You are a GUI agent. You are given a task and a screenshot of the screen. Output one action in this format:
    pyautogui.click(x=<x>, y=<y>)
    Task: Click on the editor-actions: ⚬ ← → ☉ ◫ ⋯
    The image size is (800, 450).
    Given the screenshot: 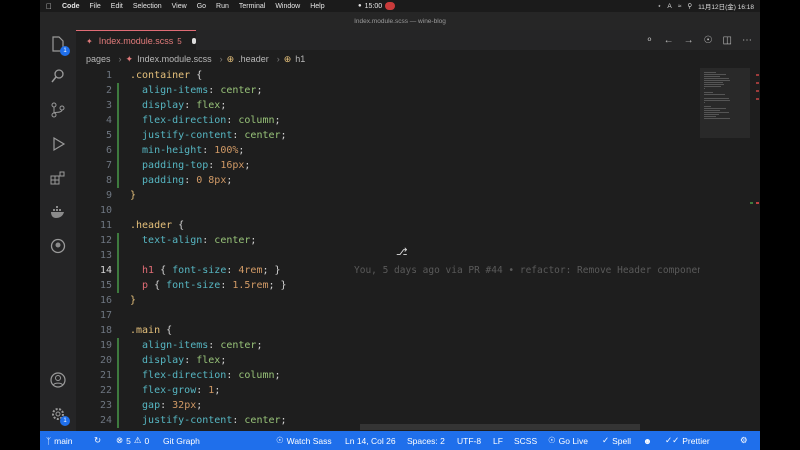 What is the action you would take?
    pyautogui.click(x=698, y=40)
    